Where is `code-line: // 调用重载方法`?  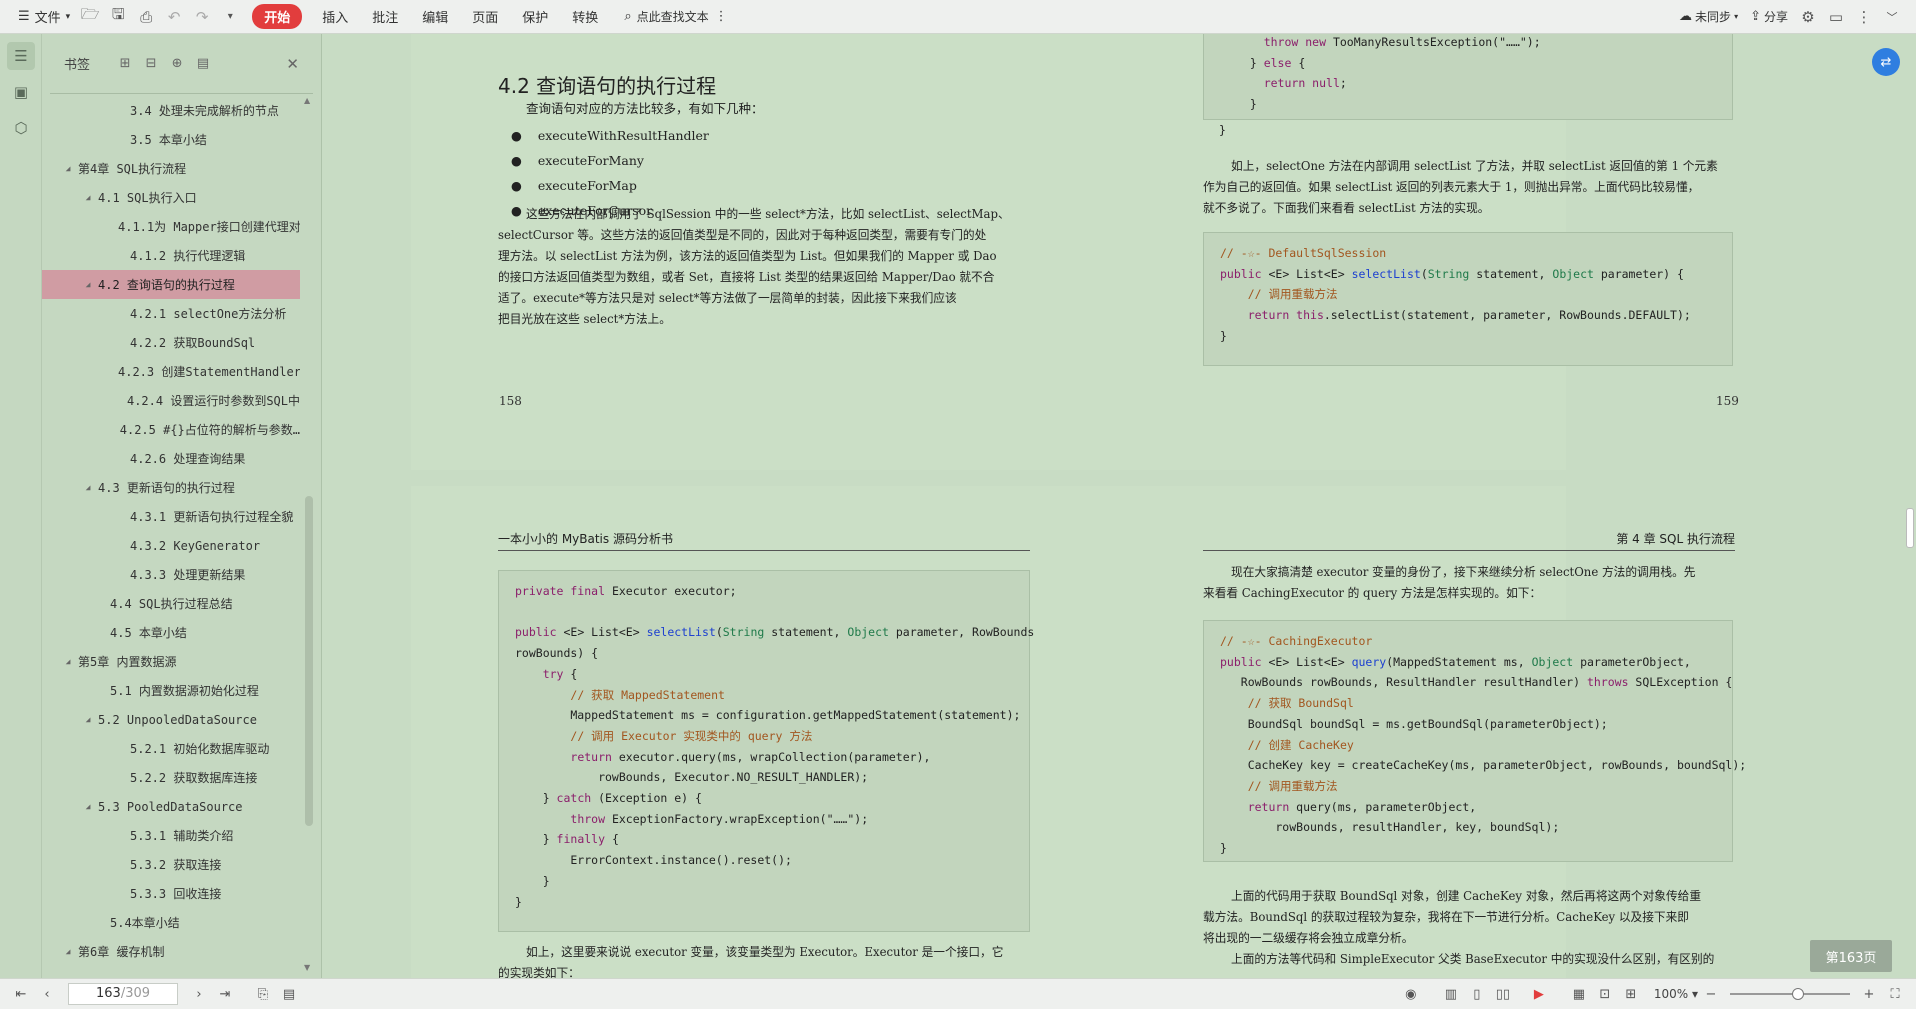
code-line: // 调用重载方法 is located at coordinates (1292, 294).